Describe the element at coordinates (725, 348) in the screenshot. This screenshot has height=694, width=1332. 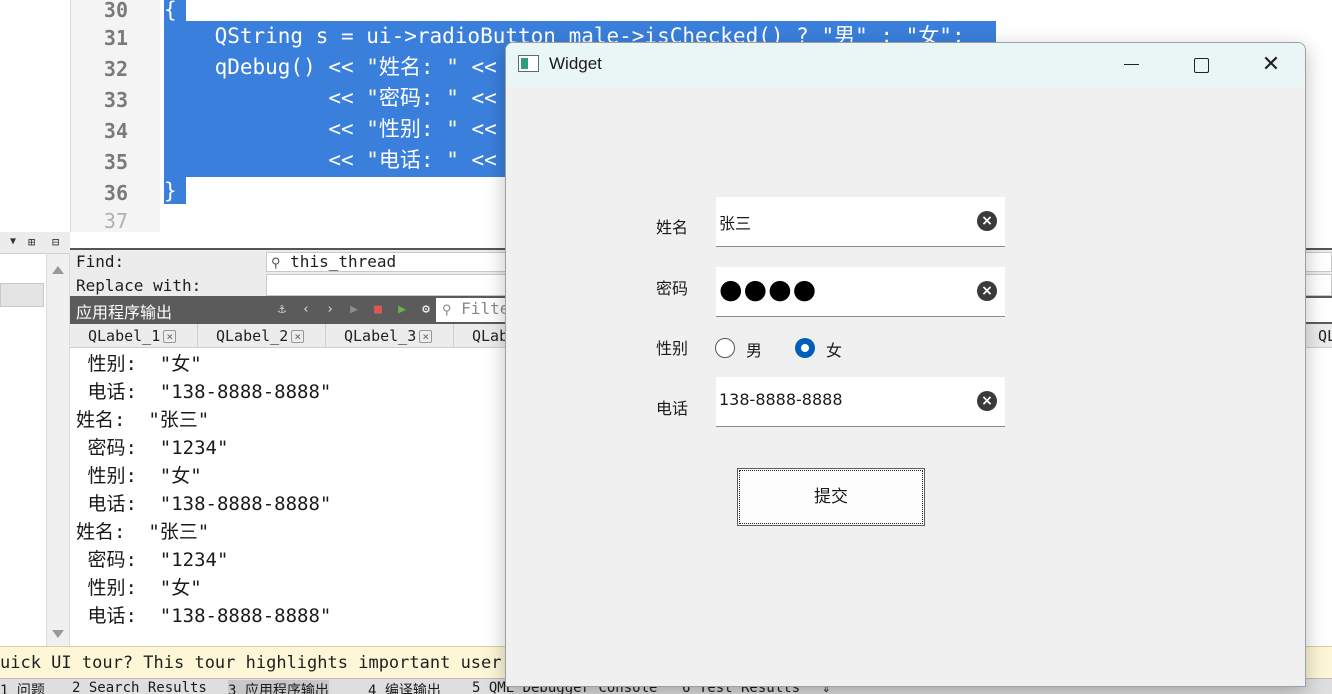
I see `radio-male` at that location.